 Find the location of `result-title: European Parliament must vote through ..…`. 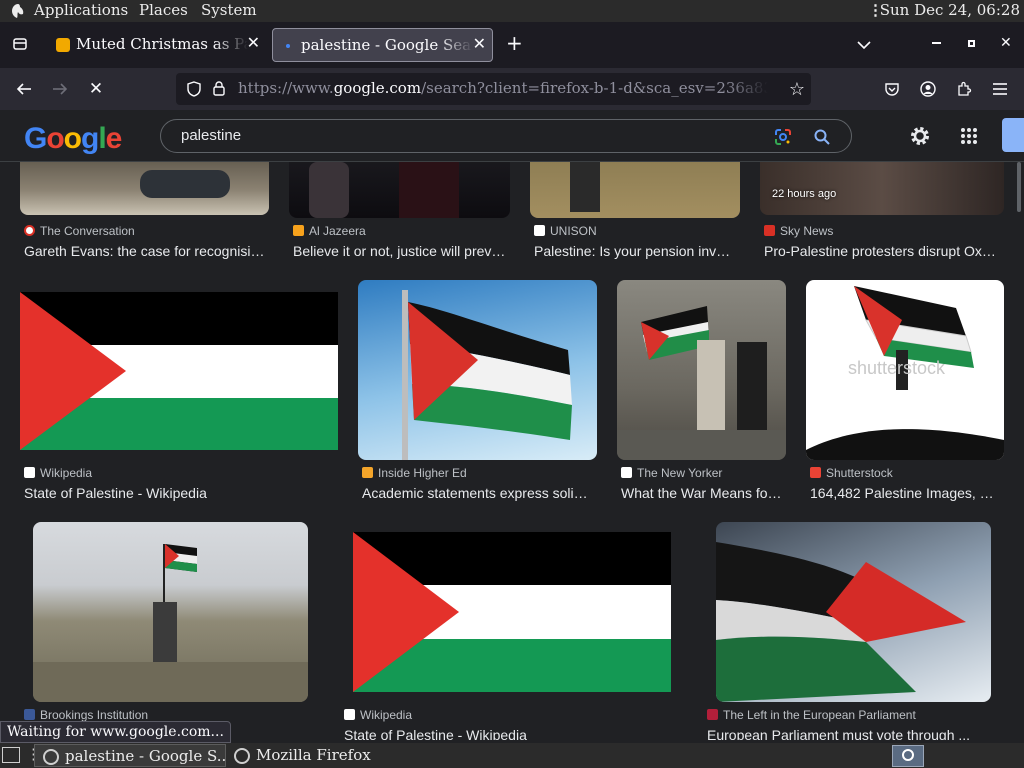

result-title: European Parliament must vote through ..… is located at coordinates (852, 733).